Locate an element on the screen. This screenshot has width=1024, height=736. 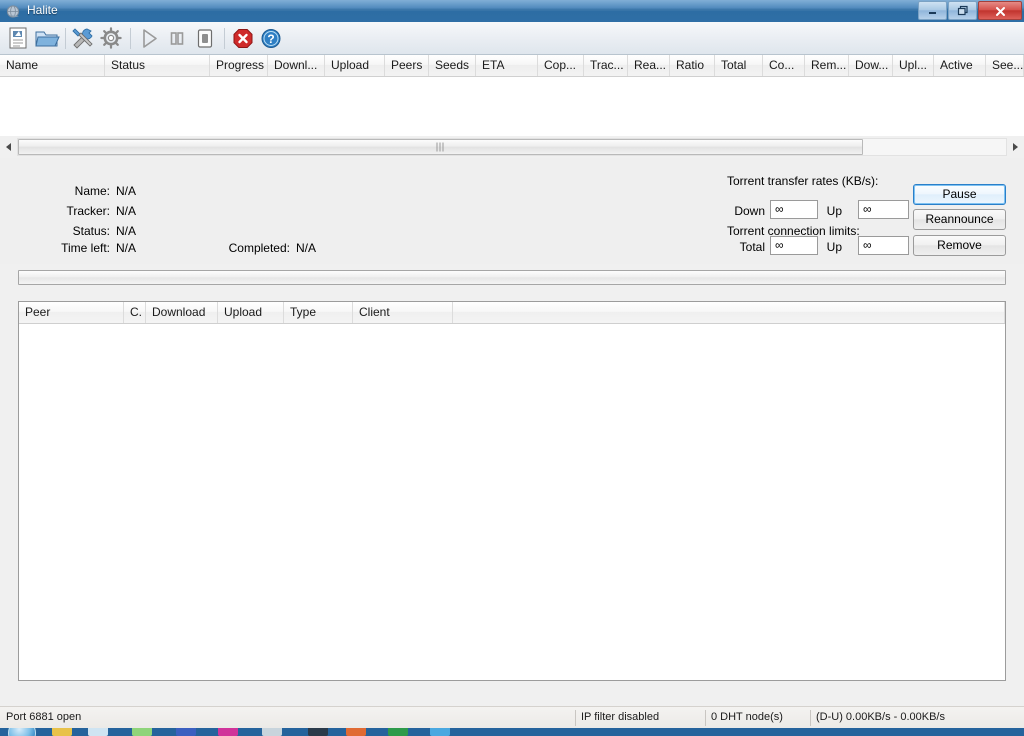
detail-value-name: N/A is located at coordinates (126, 191).